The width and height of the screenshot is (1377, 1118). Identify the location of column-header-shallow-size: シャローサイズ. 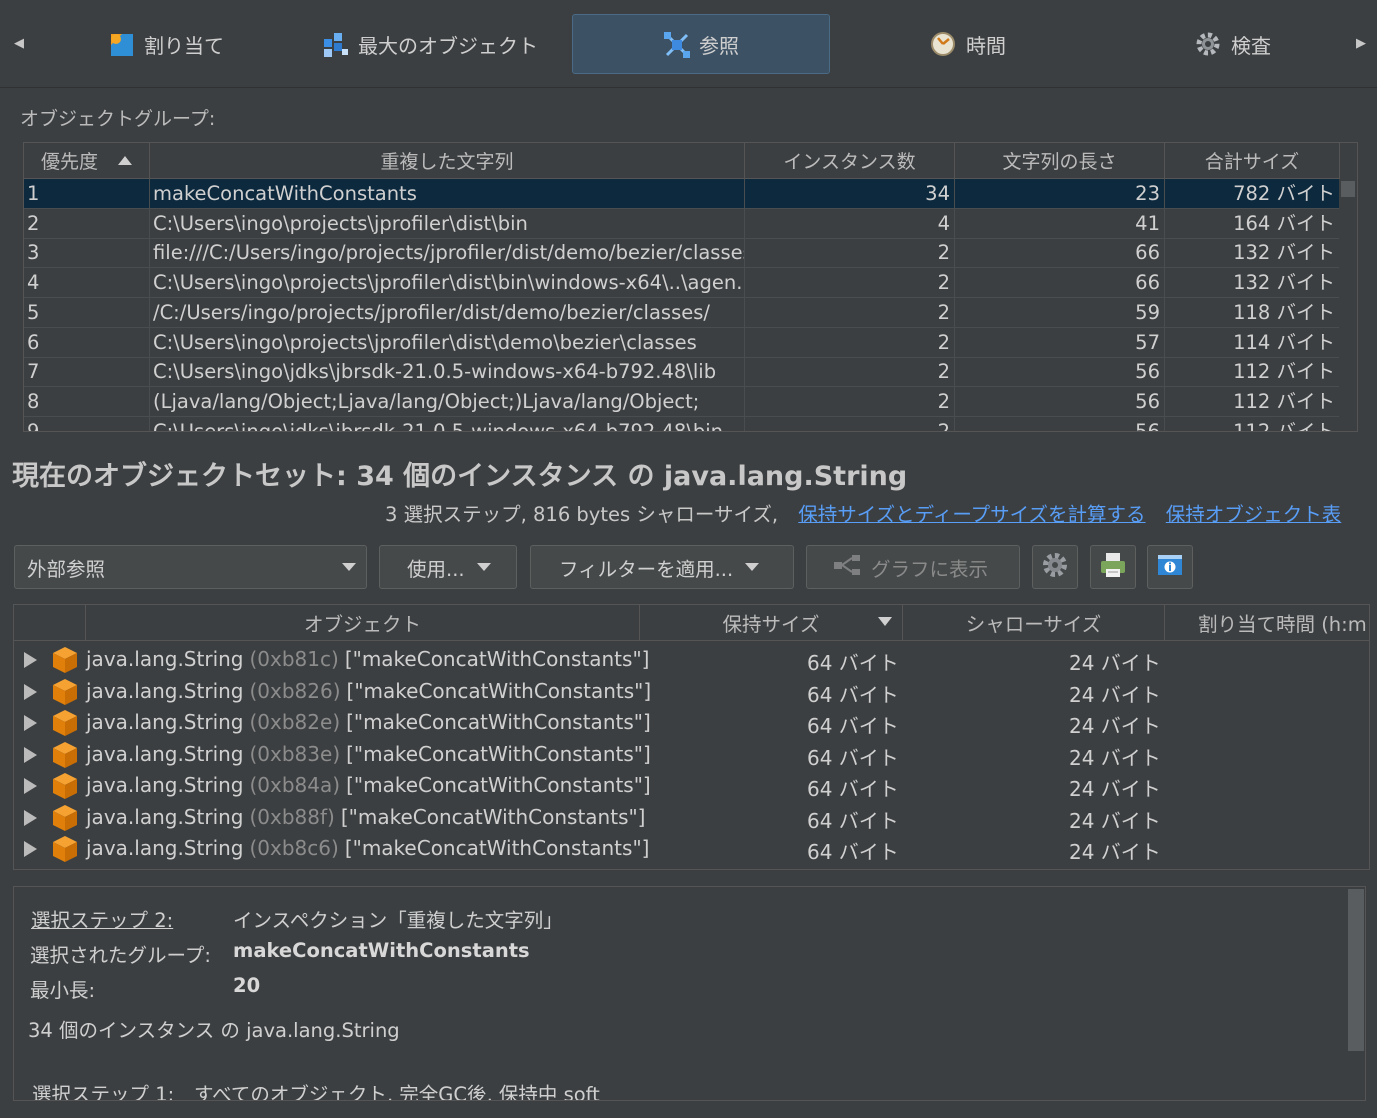
(1034, 623).